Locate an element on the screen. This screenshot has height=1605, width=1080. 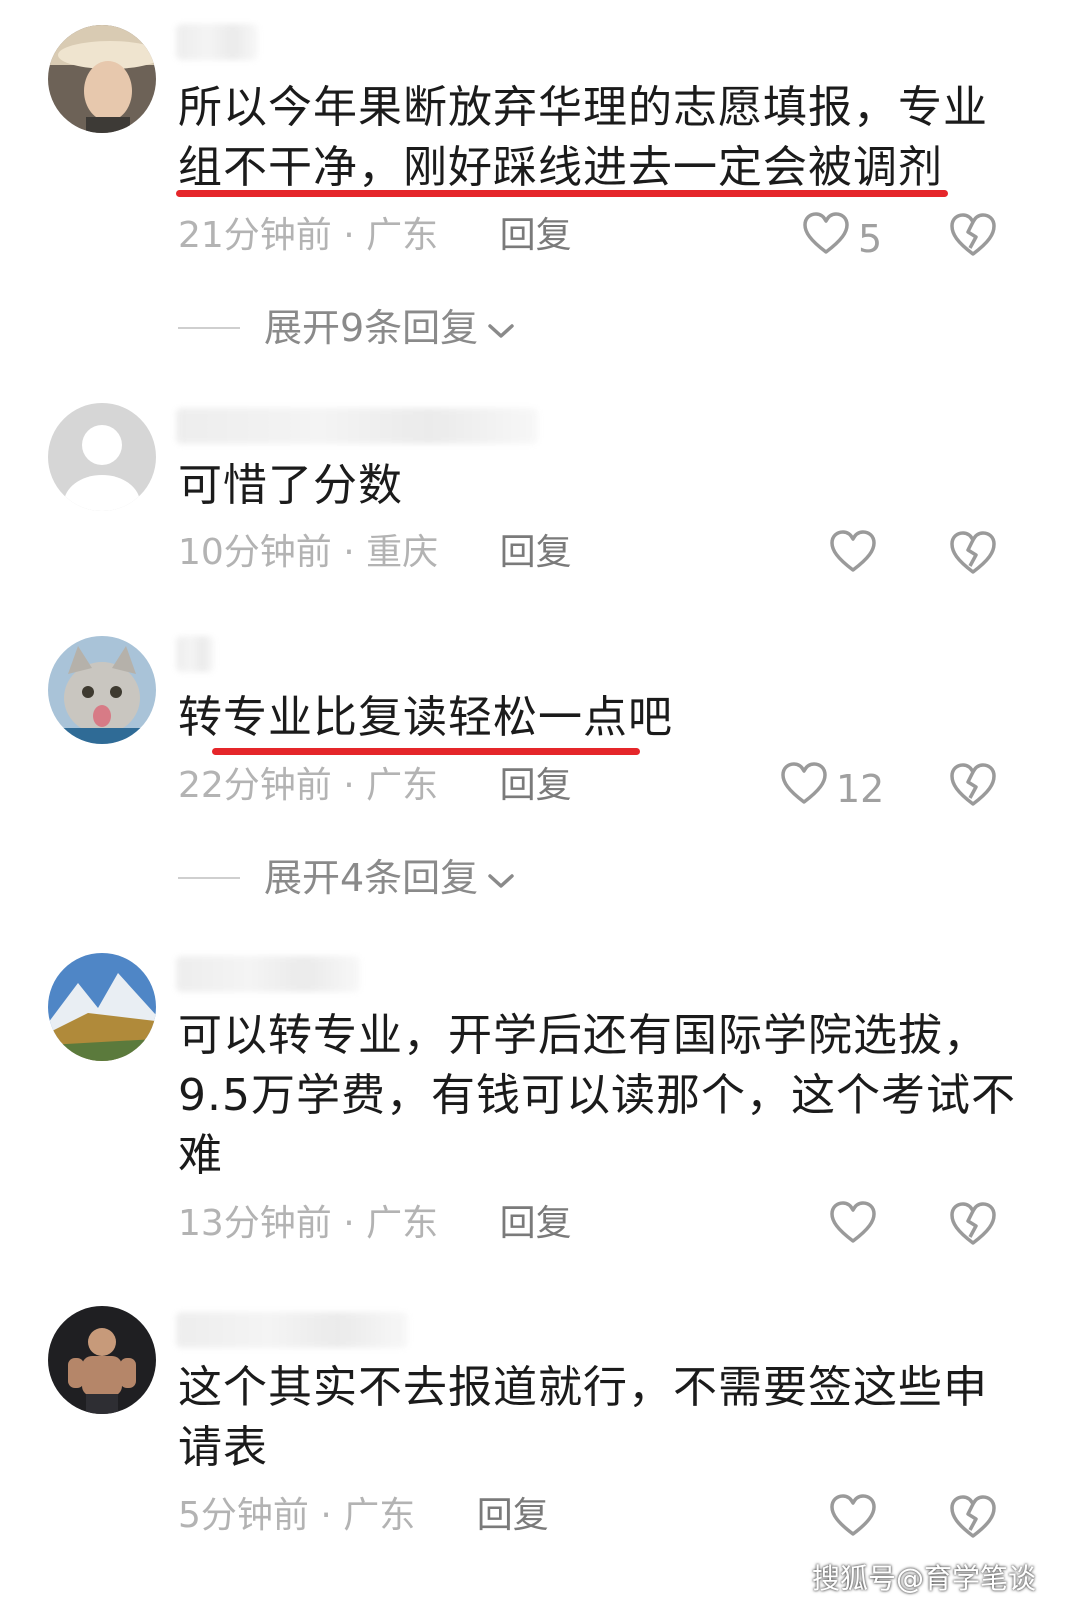
like-button: 5 is located at coordinates (842, 238).